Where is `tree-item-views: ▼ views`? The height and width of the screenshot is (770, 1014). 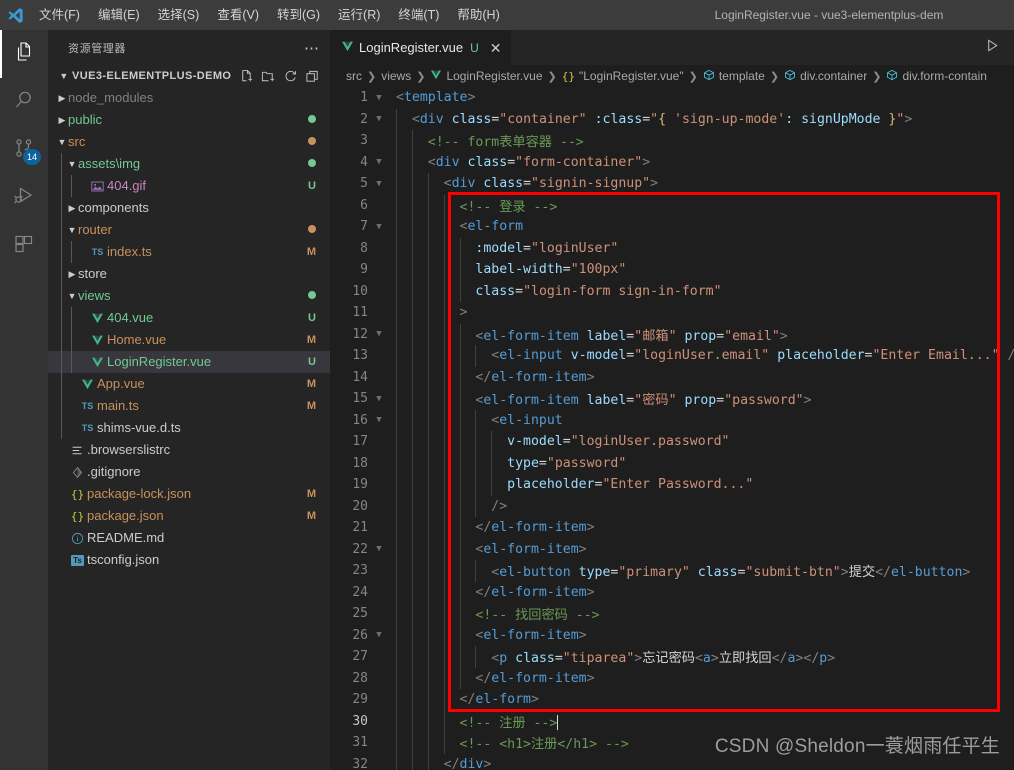 tree-item-views: ▼ views is located at coordinates (189, 296).